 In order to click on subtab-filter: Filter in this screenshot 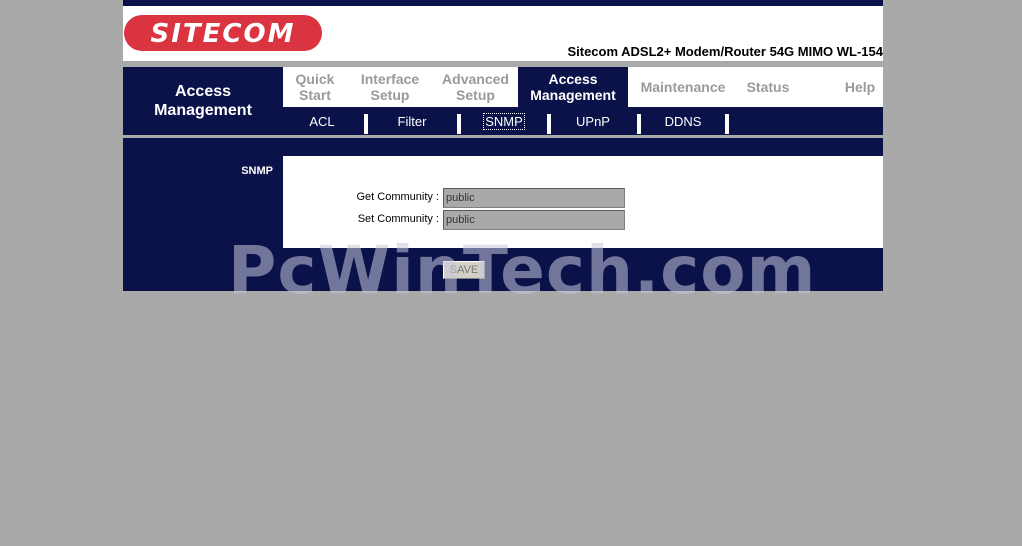, I will do `click(412, 121)`.